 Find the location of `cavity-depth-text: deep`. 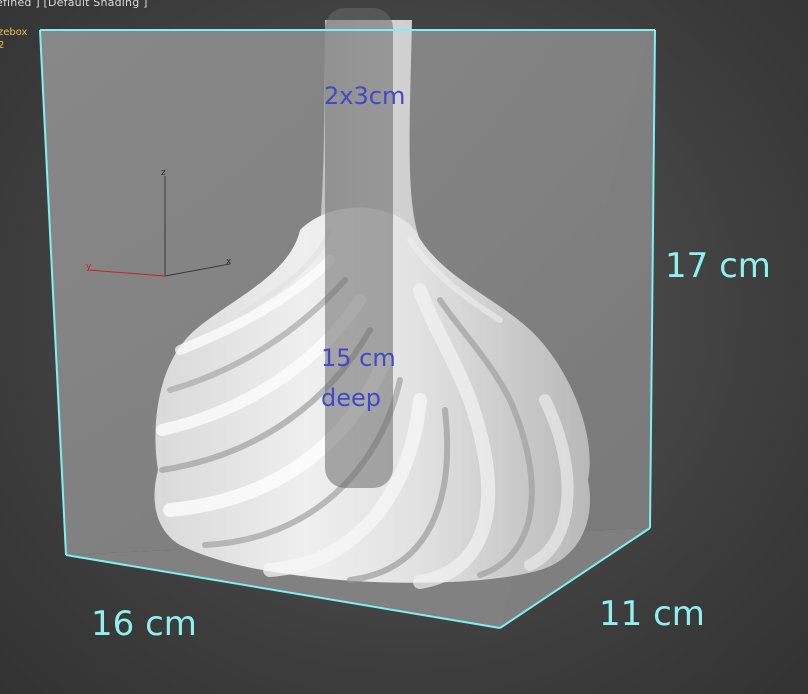

cavity-depth-text: deep is located at coordinates (351, 398).